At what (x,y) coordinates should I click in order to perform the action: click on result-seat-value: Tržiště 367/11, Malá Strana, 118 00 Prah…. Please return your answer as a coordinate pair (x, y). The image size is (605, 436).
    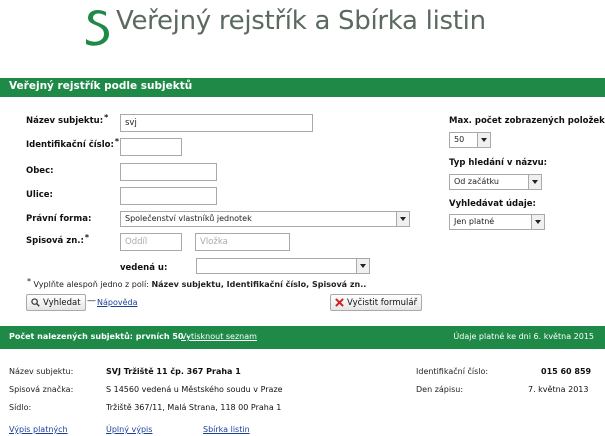
    Looking at the image, I should click on (194, 407).